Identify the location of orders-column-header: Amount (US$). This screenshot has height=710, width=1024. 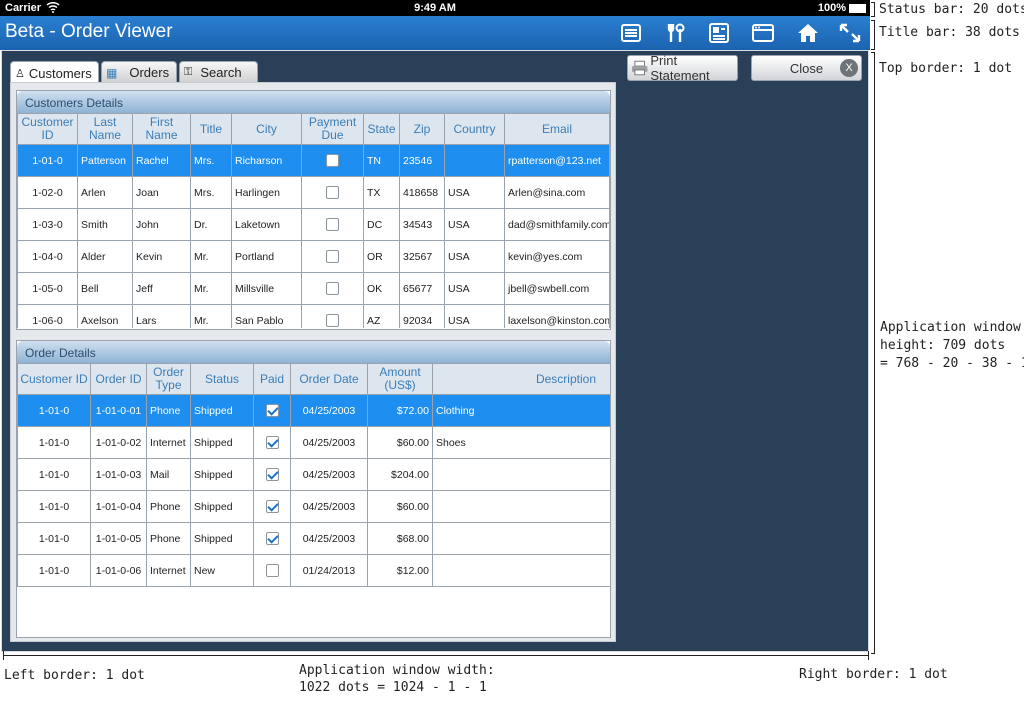
(400, 379).